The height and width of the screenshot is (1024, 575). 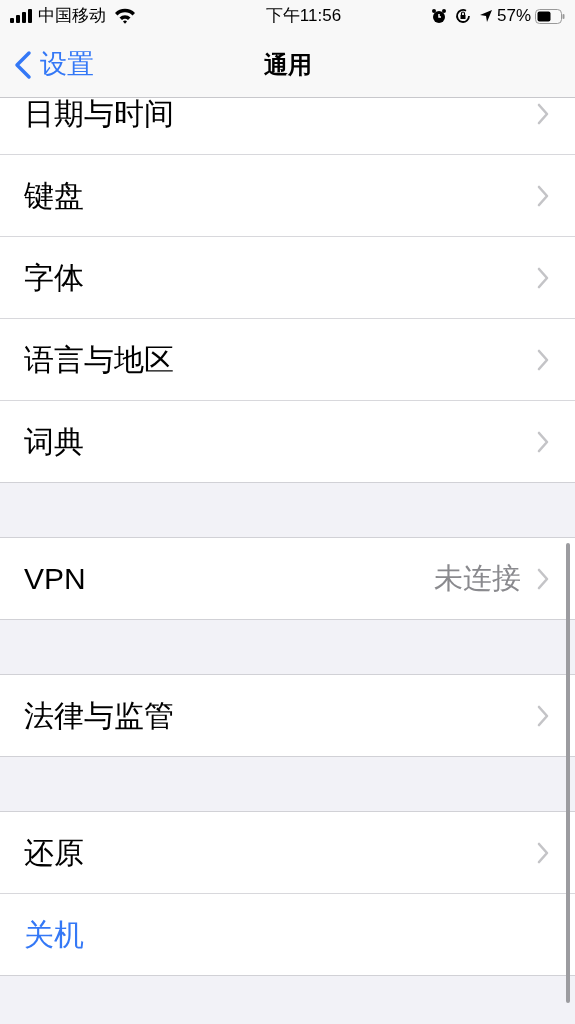 What do you see at coordinates (125, 16) in the screenshot?
I see `wifi-icon` at bounding box center [125, 16].